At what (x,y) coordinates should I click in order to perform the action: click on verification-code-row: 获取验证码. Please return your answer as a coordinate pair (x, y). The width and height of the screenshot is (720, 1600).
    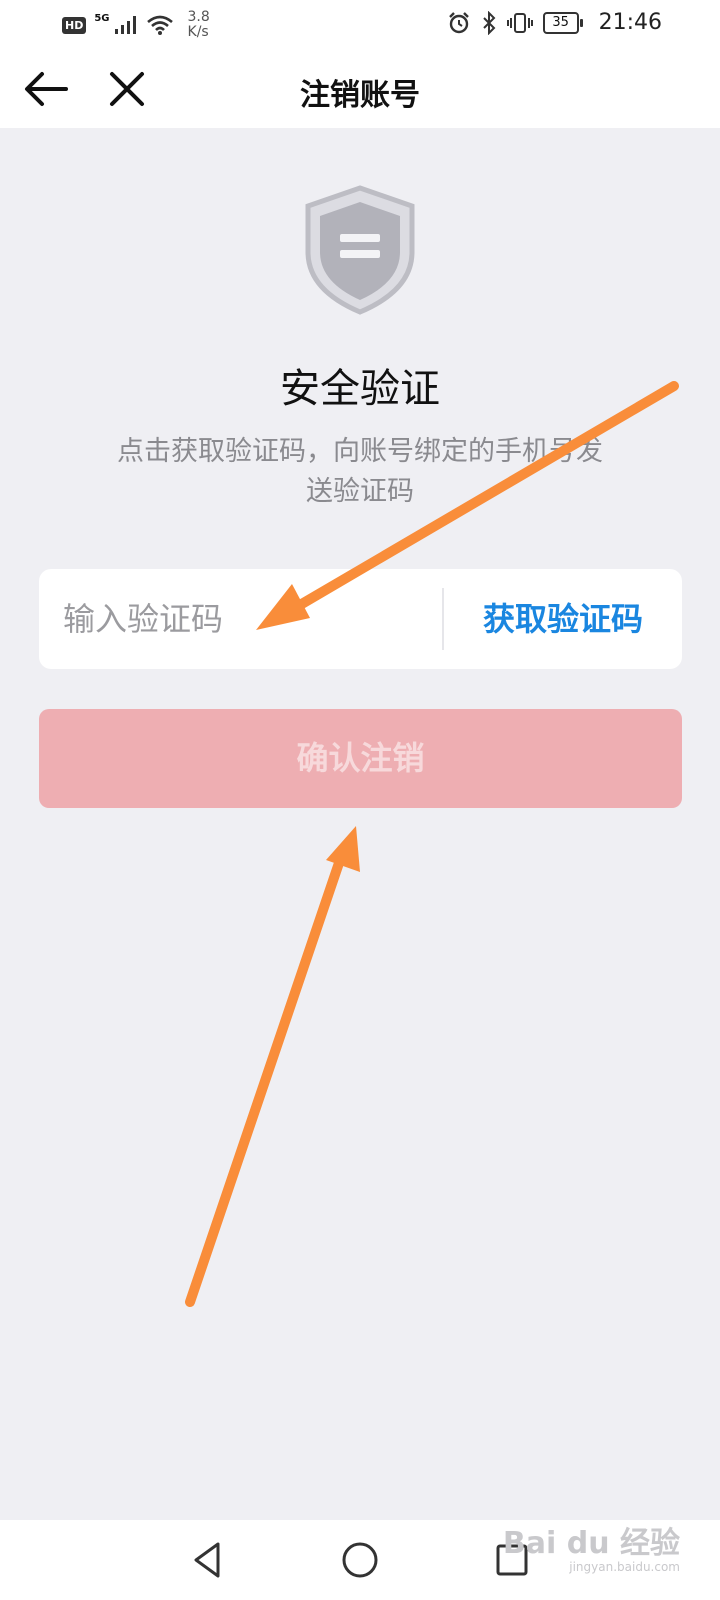
    Looking at the image, I should click on (360, 619).